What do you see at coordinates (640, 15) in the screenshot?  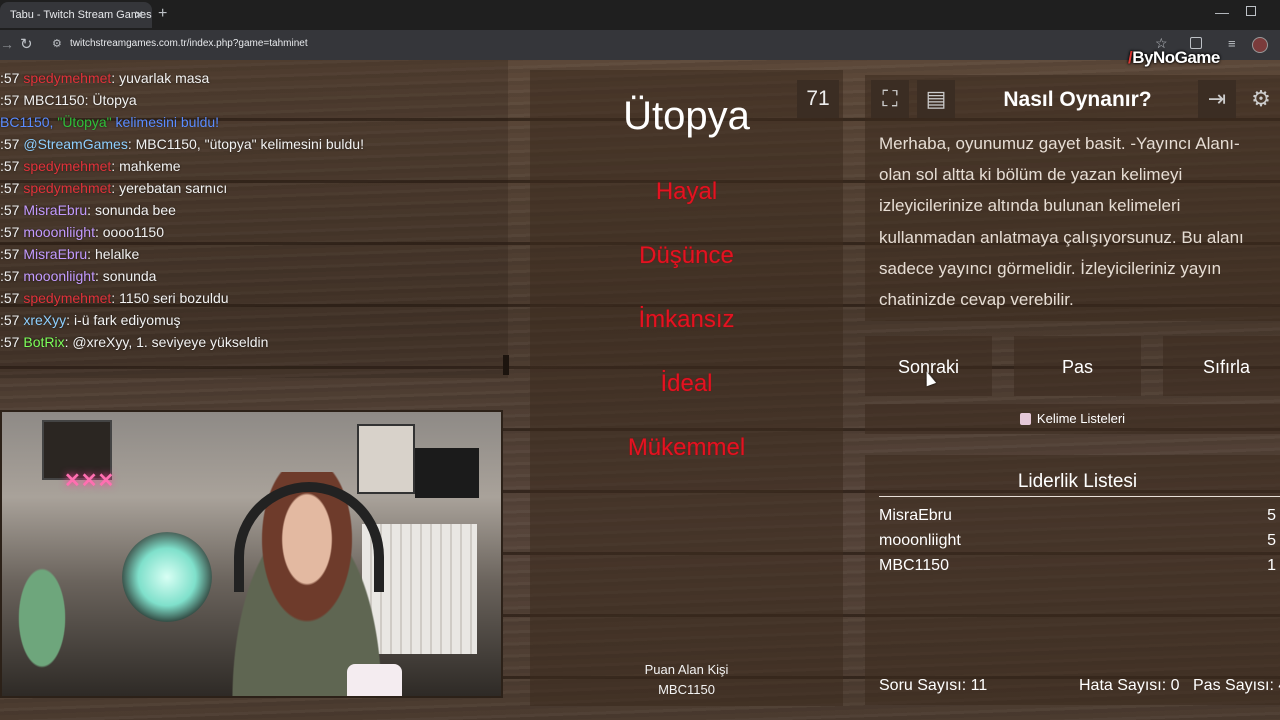 I see `browser-titlebar: Tabu - Twitch Stream Games ✕ + —` at bounding box center [640, 15].